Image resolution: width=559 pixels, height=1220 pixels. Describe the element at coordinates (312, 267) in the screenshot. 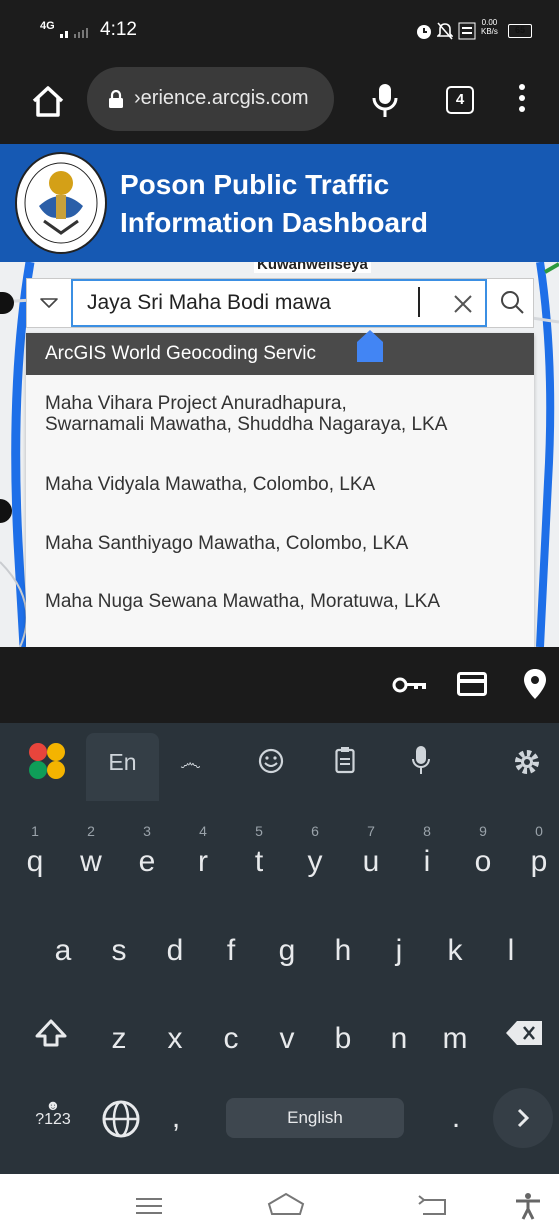

I see `map-place-label: Kuwanweliseya` at that location.